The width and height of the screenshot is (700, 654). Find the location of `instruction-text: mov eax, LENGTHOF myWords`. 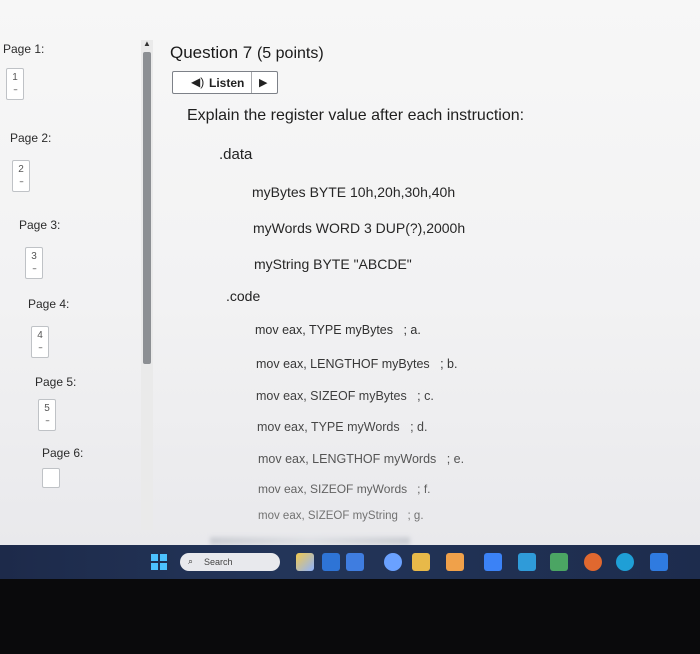

instruction-text: mov eax, LENGTHOF myWords is located at coordinates (347, 459).